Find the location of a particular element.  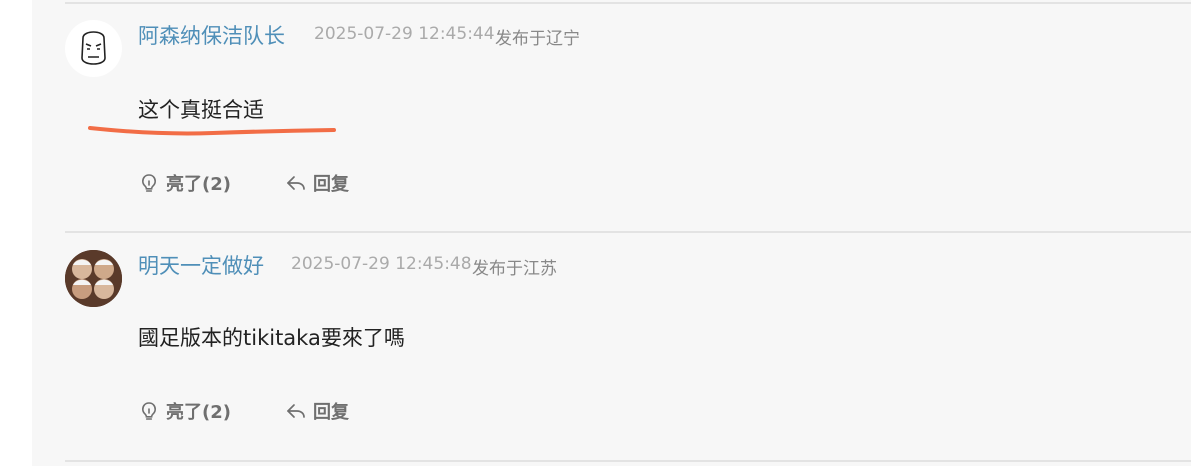

photo-avatar-icon is located at coordinates (93, 278).